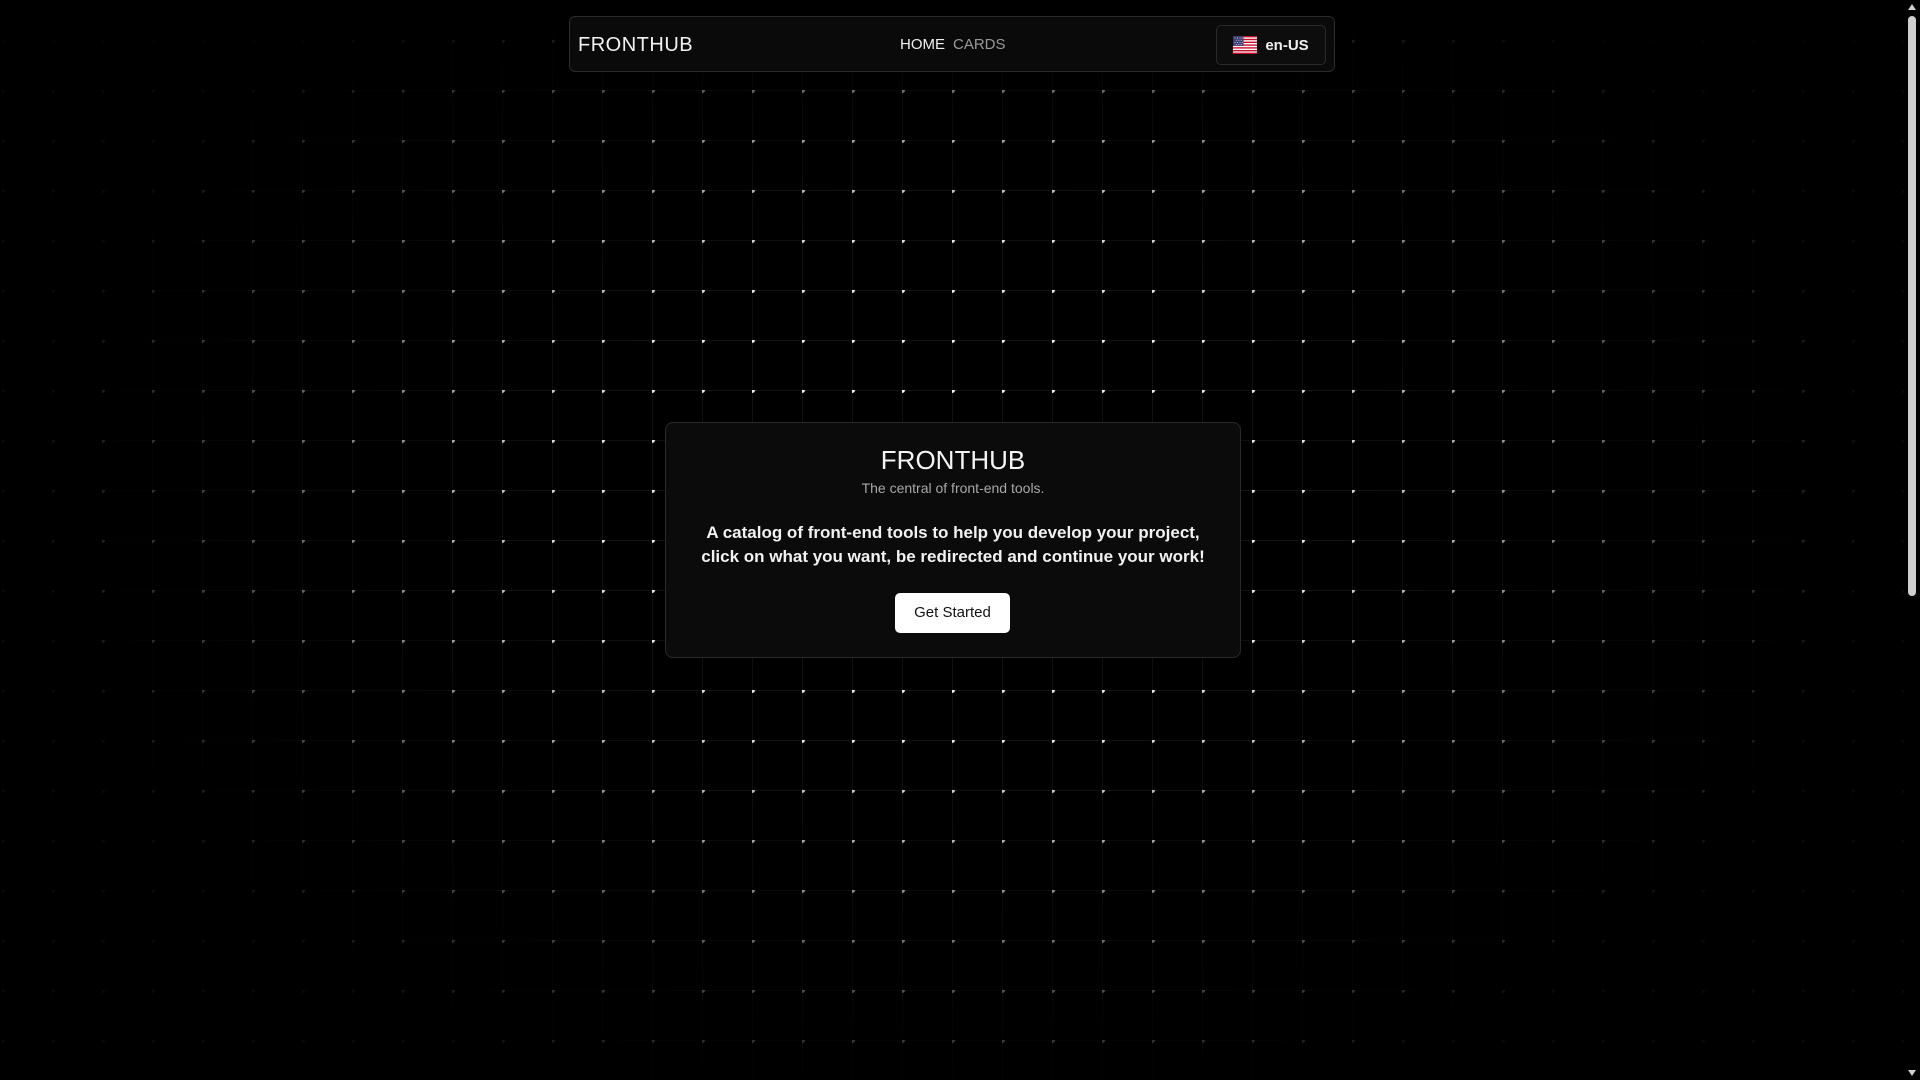 The width and height of the screenshot is (1920, 1080). What do you see at coordinates (922, 45) in the screenshot?
I see `nav-link-home: HOME` at bounding box center [922, 45].